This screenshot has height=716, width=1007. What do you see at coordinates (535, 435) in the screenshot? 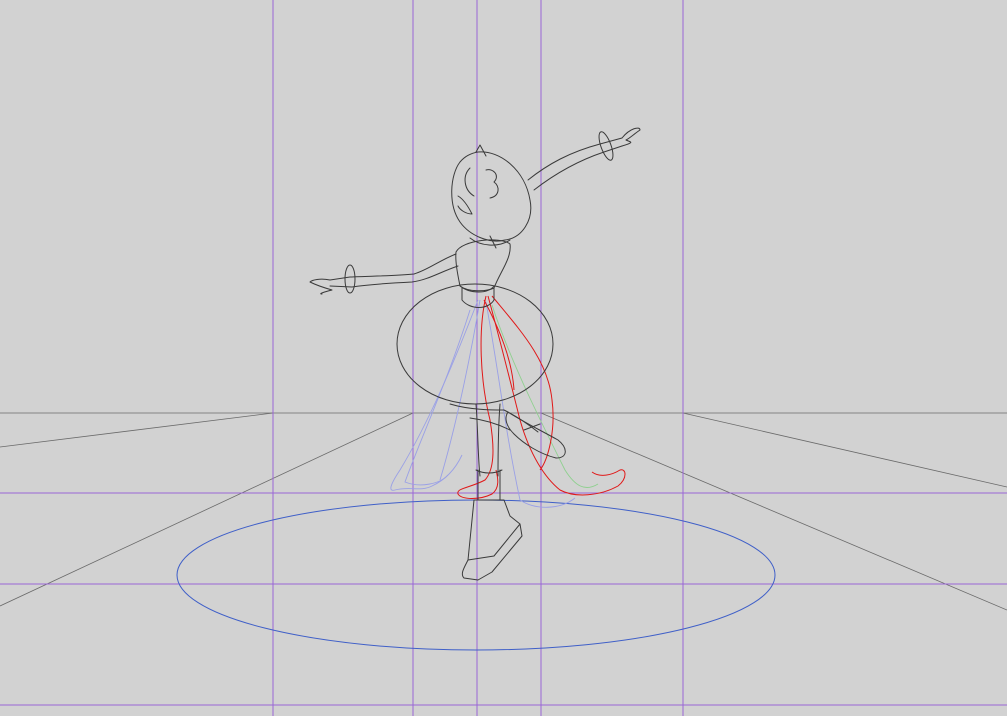
I see `dancer-raised-shoe` at bounding box center [535, 435].